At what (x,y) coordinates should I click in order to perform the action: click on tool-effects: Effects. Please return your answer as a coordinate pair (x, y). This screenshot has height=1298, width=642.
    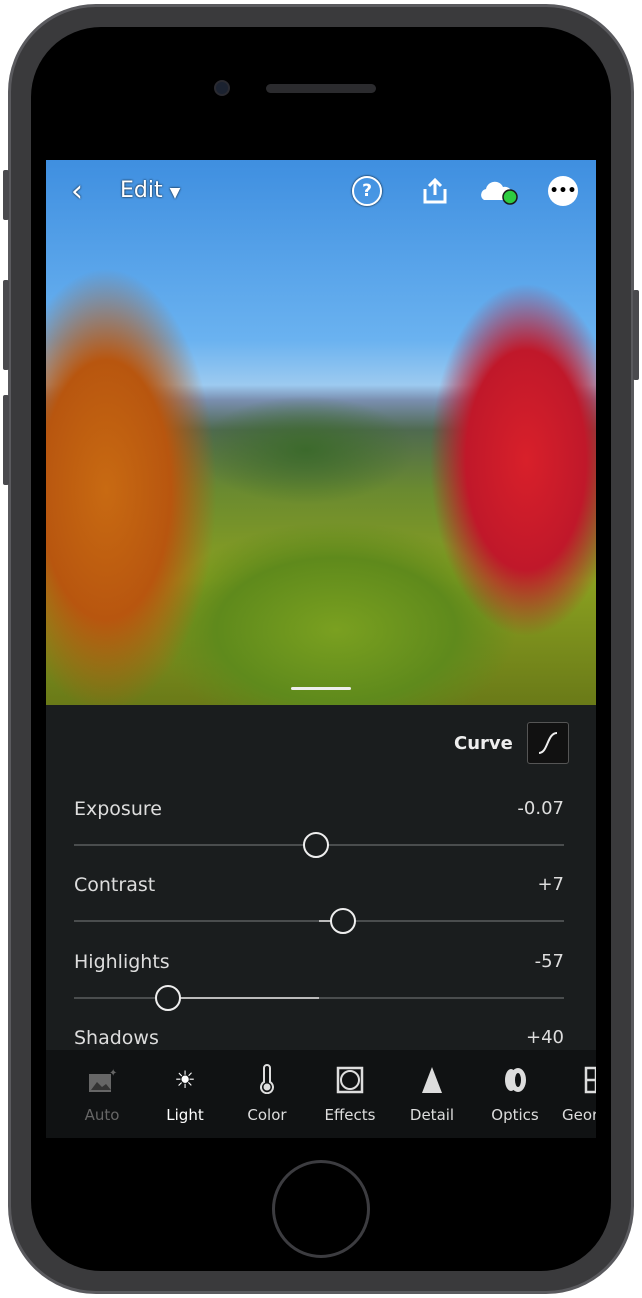
    Looking at the image, I should click on (350, 1094).